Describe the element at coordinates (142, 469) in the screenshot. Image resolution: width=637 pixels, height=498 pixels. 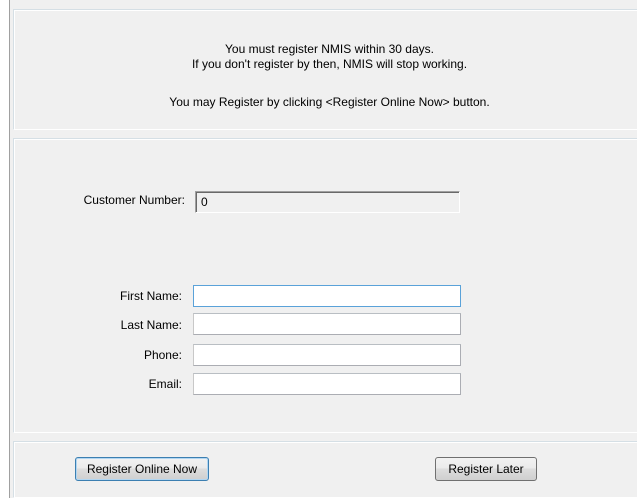
I see `register-online-now-button: Register Online Now` at that location.